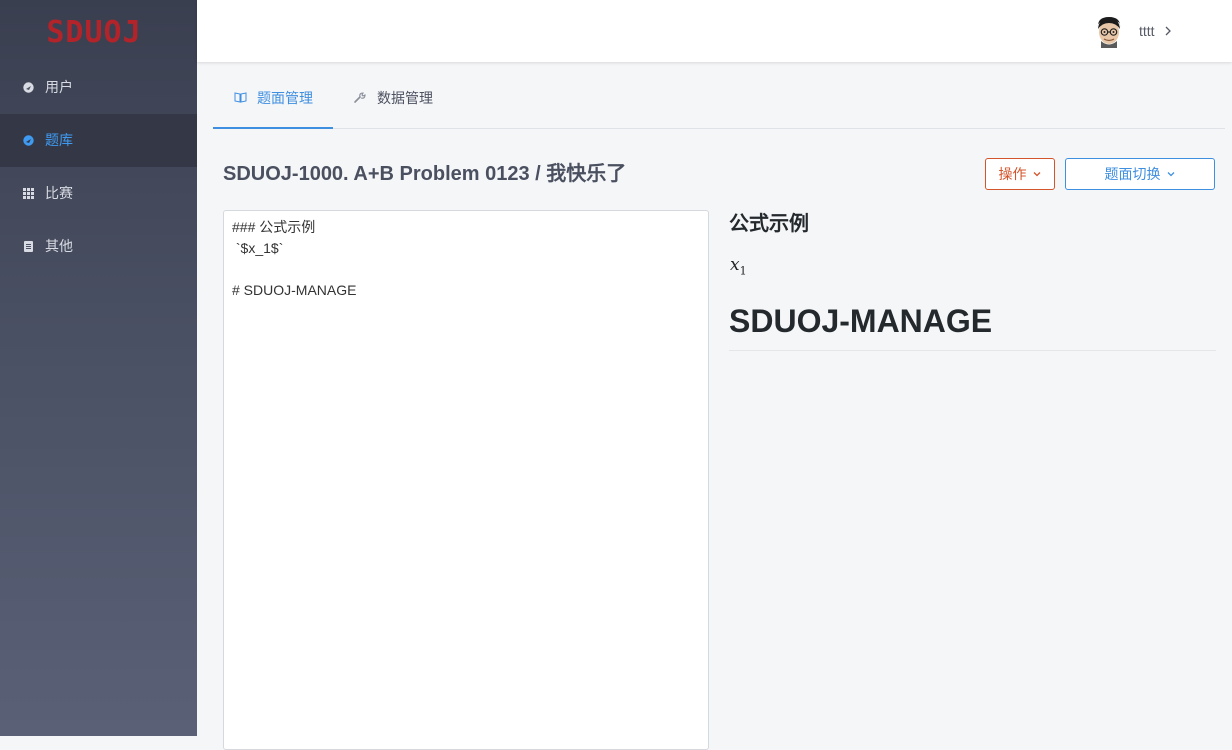  I want to click on preview-divider, so click(972, 350).